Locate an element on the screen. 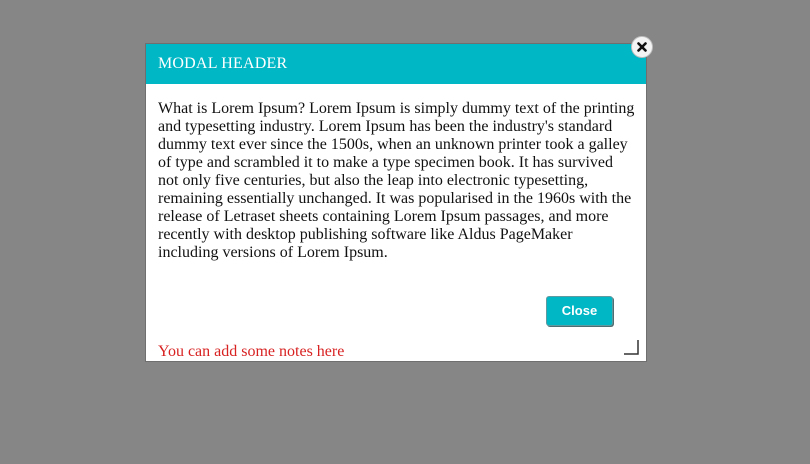  modal-notes: You can add some notes here is located at coordinates (251, 351).